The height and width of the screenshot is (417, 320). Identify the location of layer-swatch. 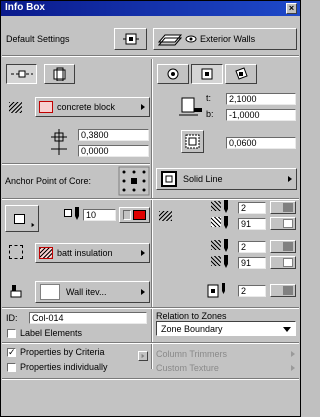
(50, 292).